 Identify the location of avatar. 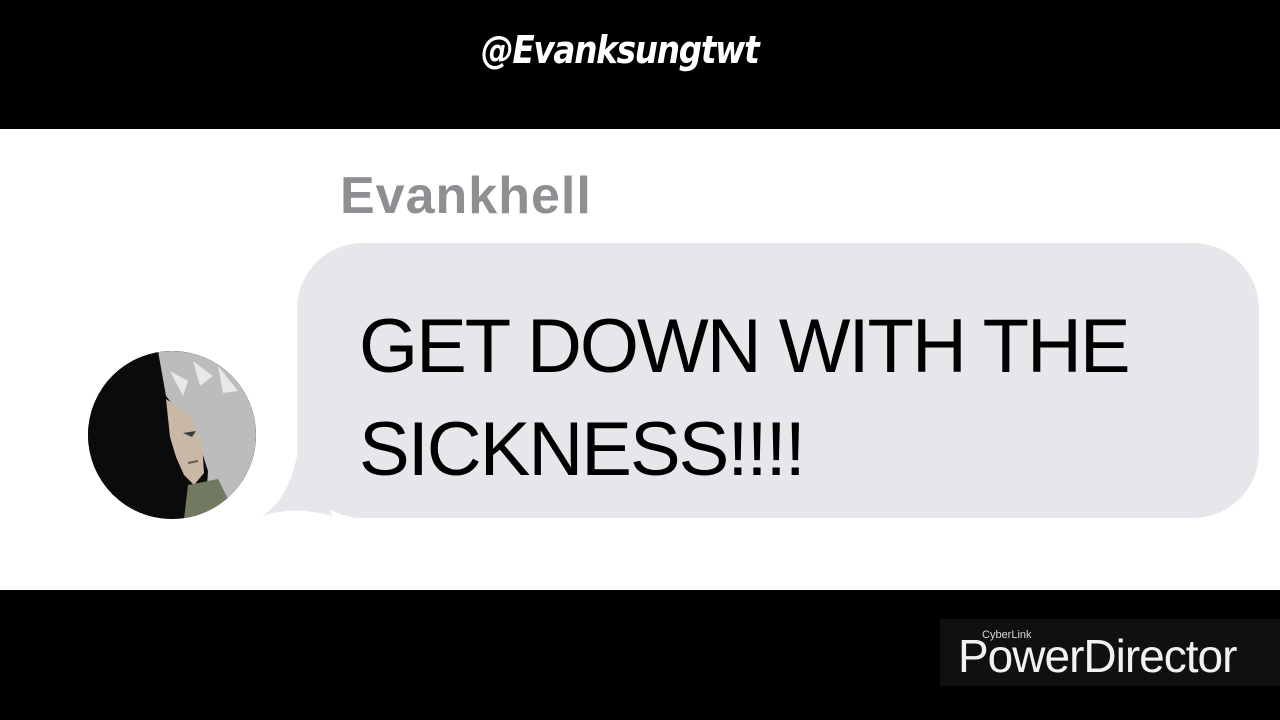
(172, 435).